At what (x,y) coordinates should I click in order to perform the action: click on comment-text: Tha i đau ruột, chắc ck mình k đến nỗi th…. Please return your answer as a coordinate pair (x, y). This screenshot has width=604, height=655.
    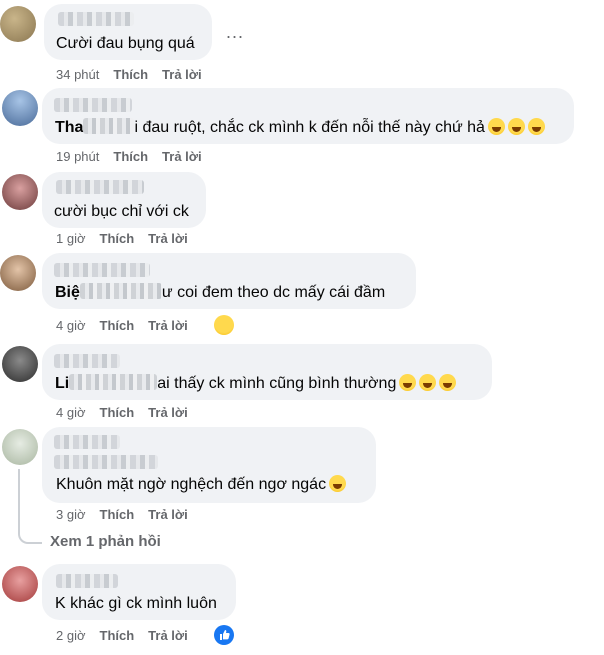
    Looking at the image, I should click on (300, 128).